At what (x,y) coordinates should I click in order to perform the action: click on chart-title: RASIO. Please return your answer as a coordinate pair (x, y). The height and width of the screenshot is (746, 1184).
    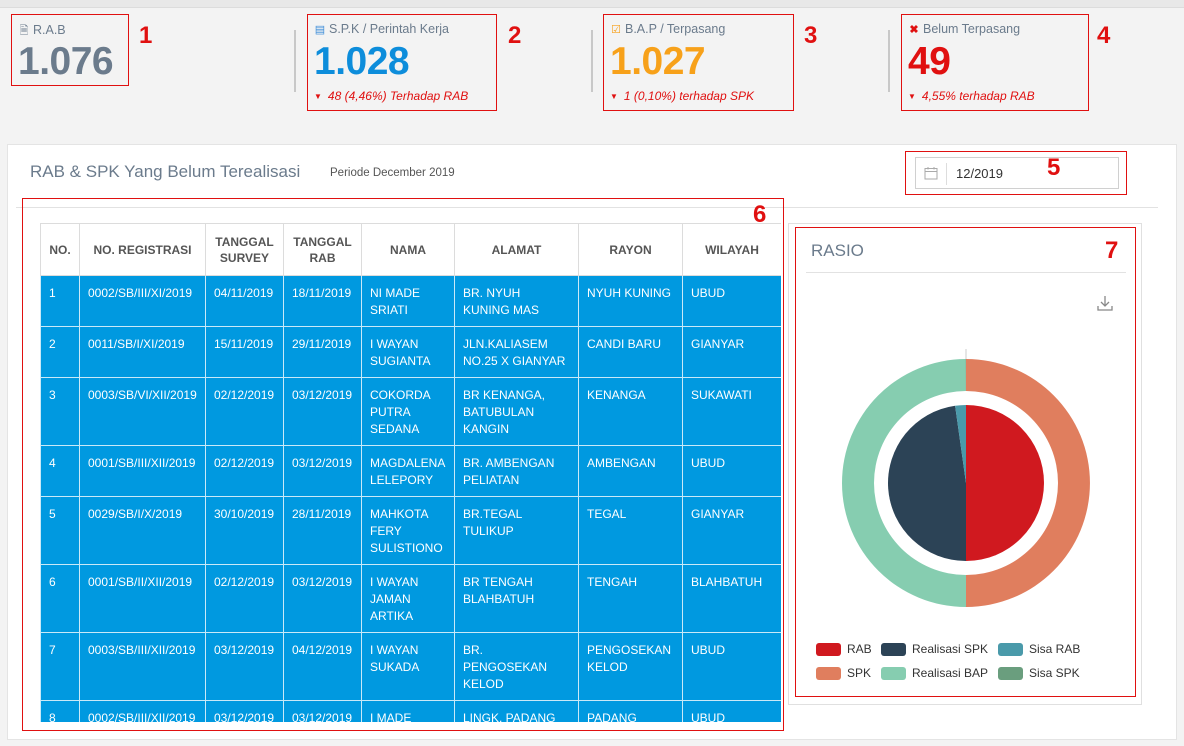
    Looking at the image, I should click on (837, 250).